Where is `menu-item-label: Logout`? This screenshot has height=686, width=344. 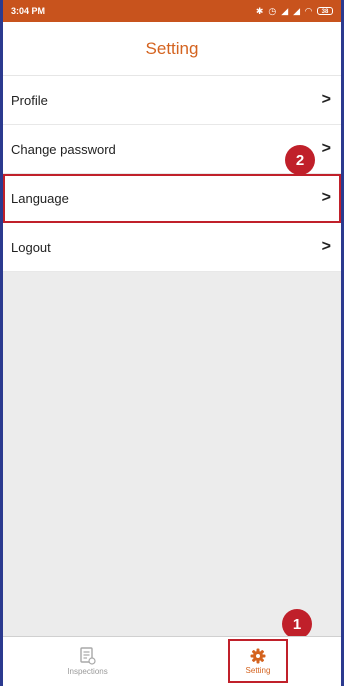
menu-item-label: Logout is located at coordinates (31, 247).